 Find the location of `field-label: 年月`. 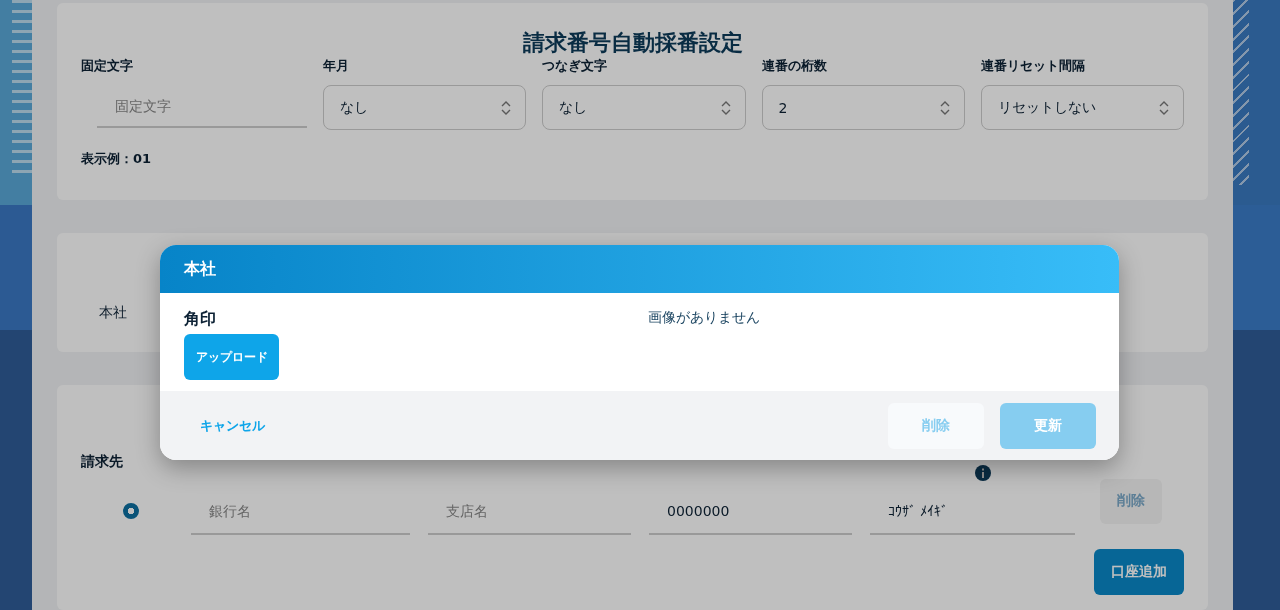

field-label: 年月 is located at coordinates (336, 66).